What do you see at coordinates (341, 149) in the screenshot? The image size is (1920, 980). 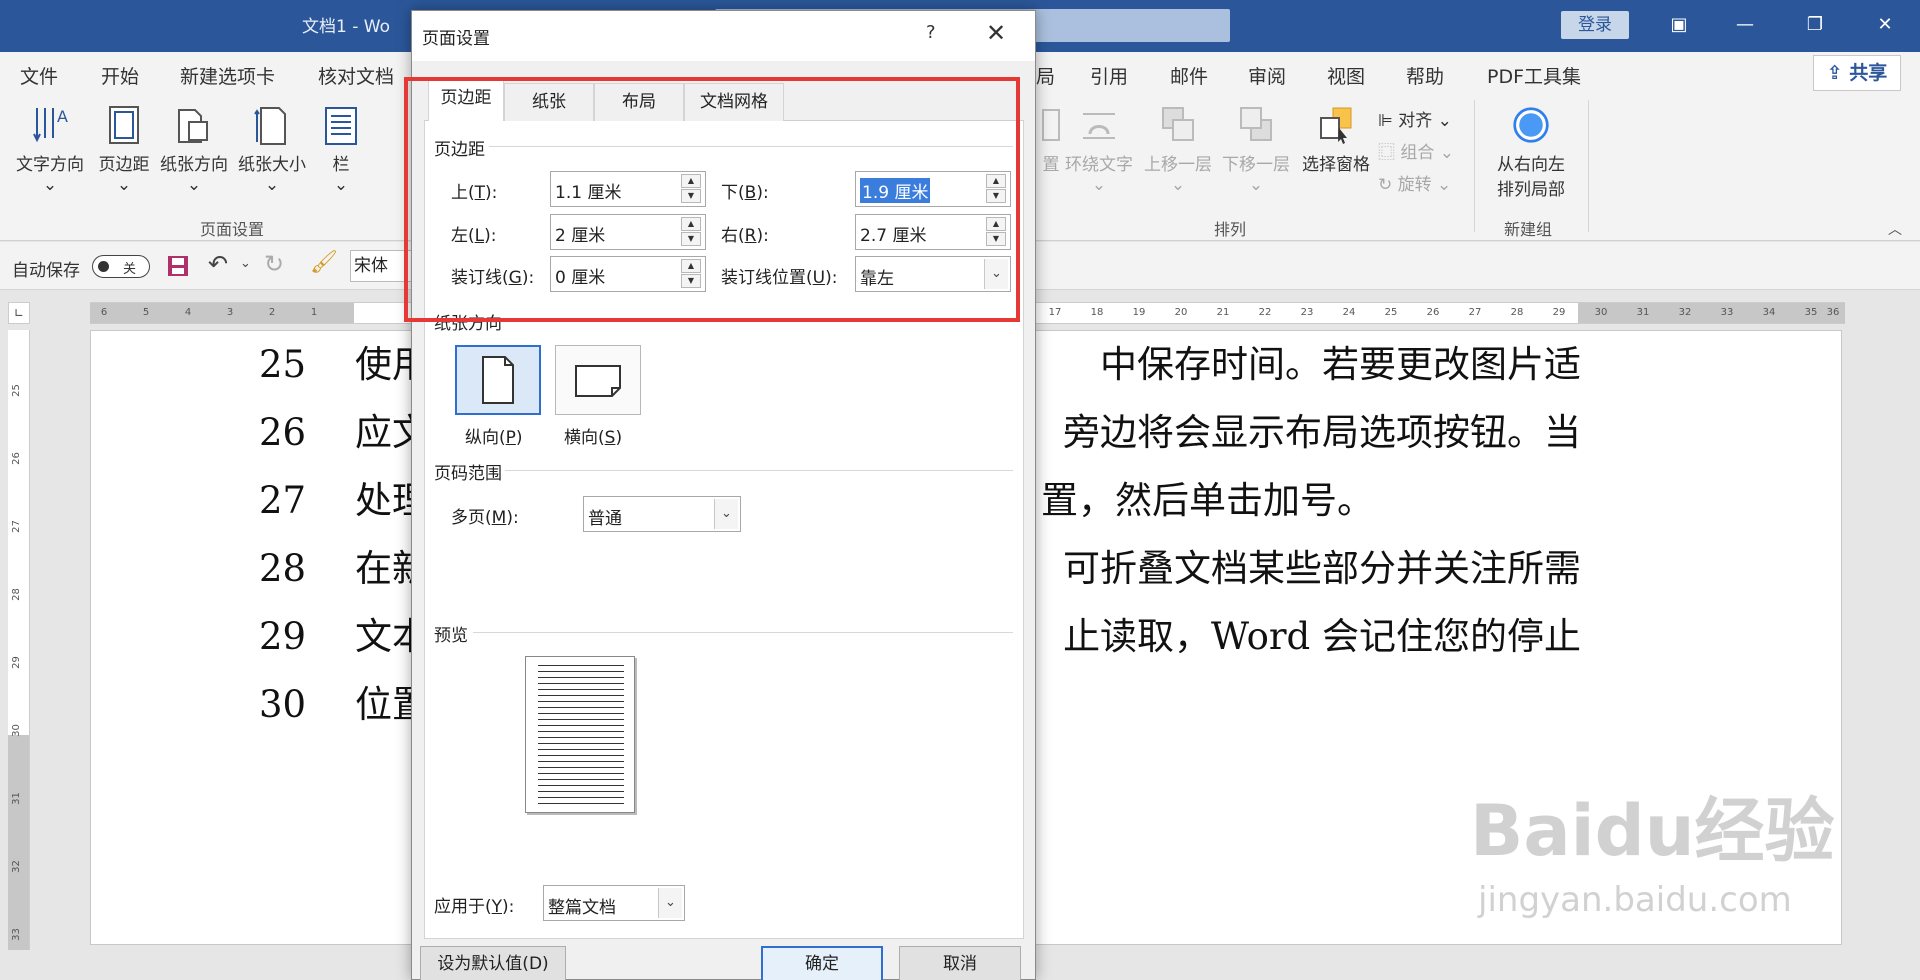 I see `columns-button: 栏 ⌄` at bounding box center [341, 149].